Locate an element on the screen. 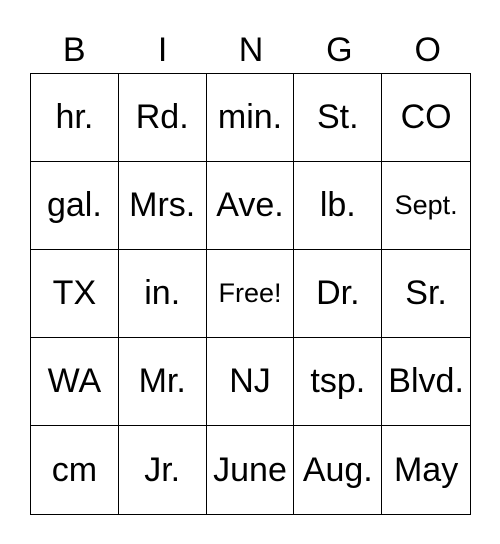 The width and height of the screenshot is (500, 544). bingo-cell: Mr. is located at coordinates (162, 382).